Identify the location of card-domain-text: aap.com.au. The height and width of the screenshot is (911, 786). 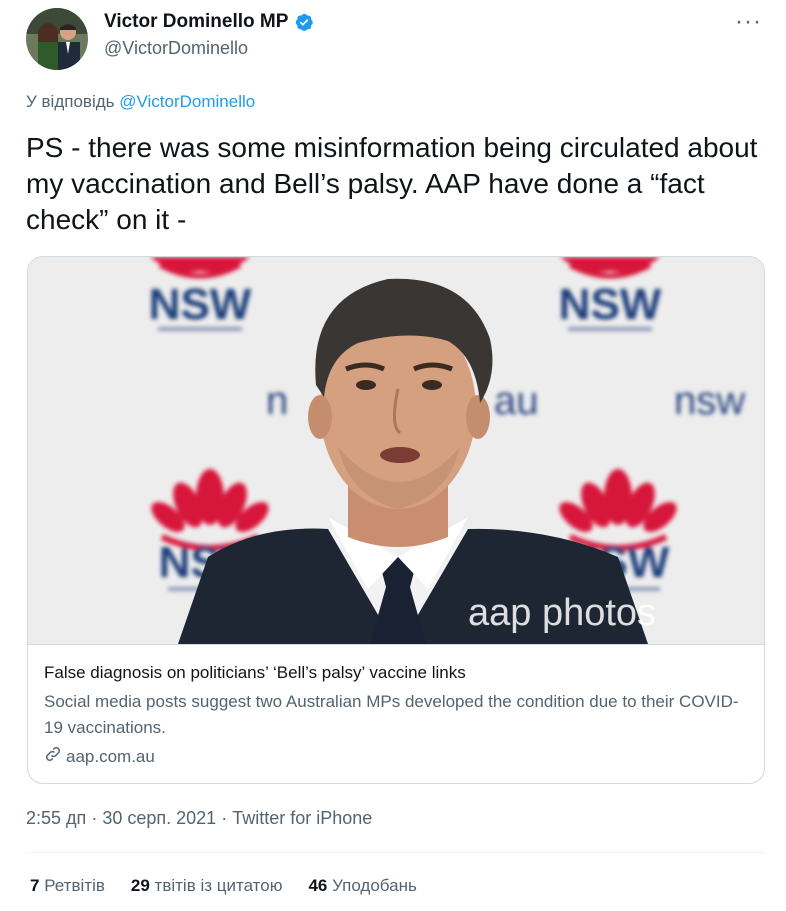
(110, 756).